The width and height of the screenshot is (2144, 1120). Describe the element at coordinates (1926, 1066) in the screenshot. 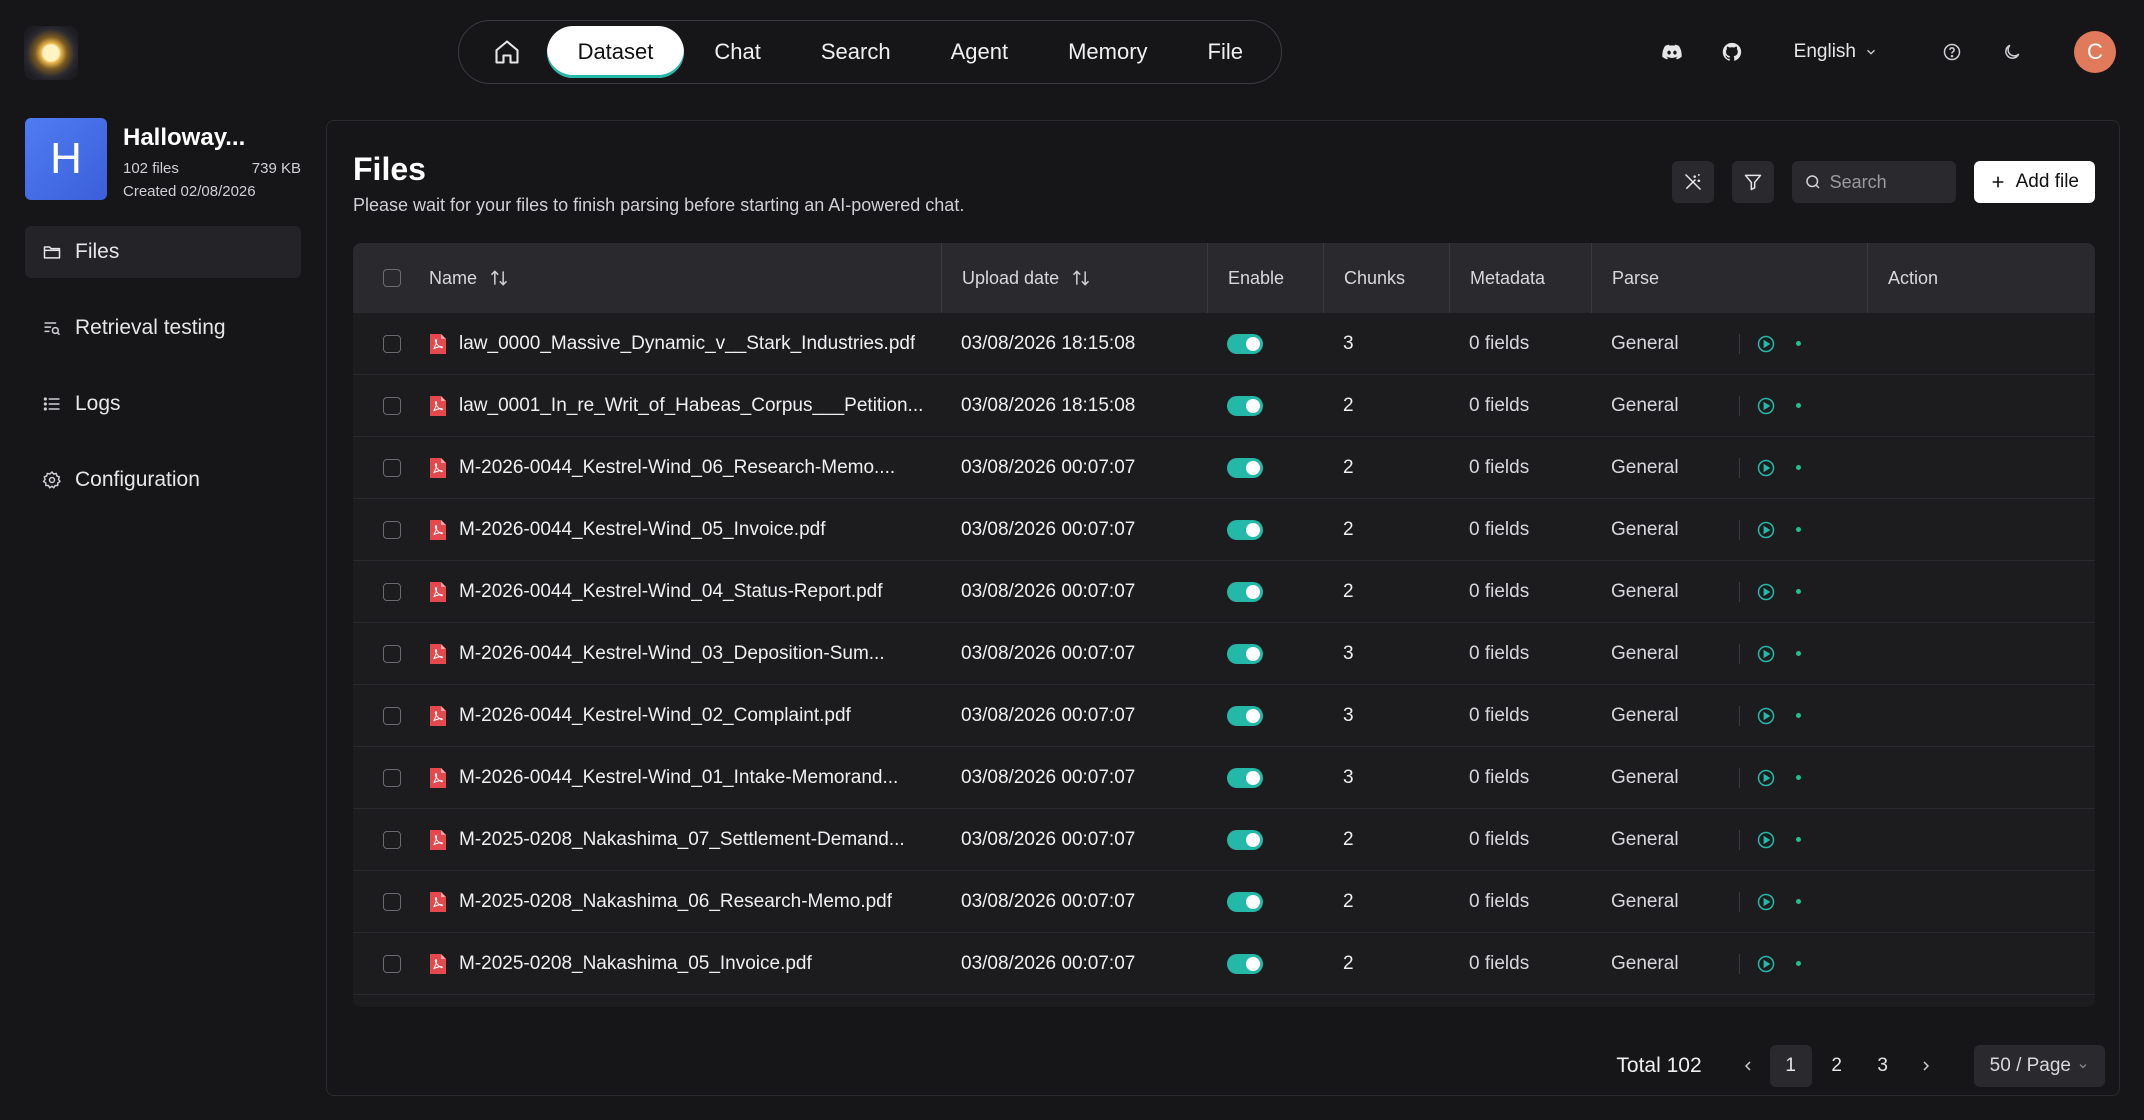

I see `next-page-button` at that location.